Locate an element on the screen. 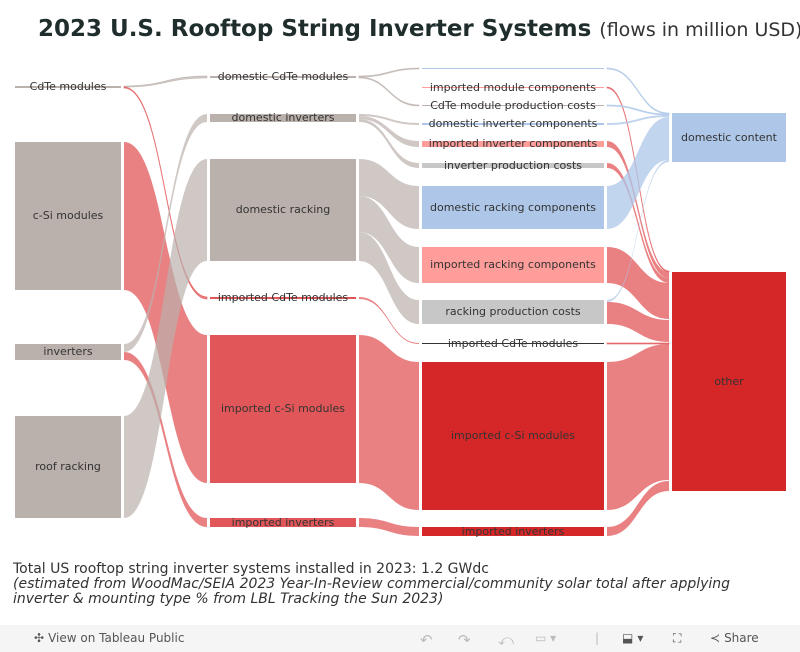 This screenshot has height=652, width=800. node-dom_mod_comp is located at coordinates (513, 68).